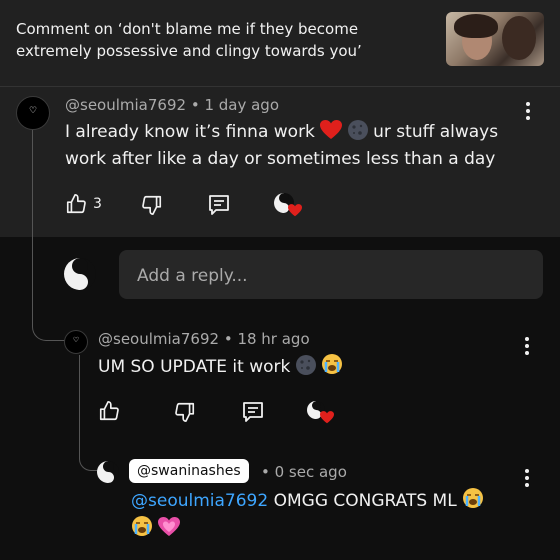 Image resolution: width=560 pixels, height=560 pixels. I want to click on author-tag: @swaninashes, so click(189, 471).